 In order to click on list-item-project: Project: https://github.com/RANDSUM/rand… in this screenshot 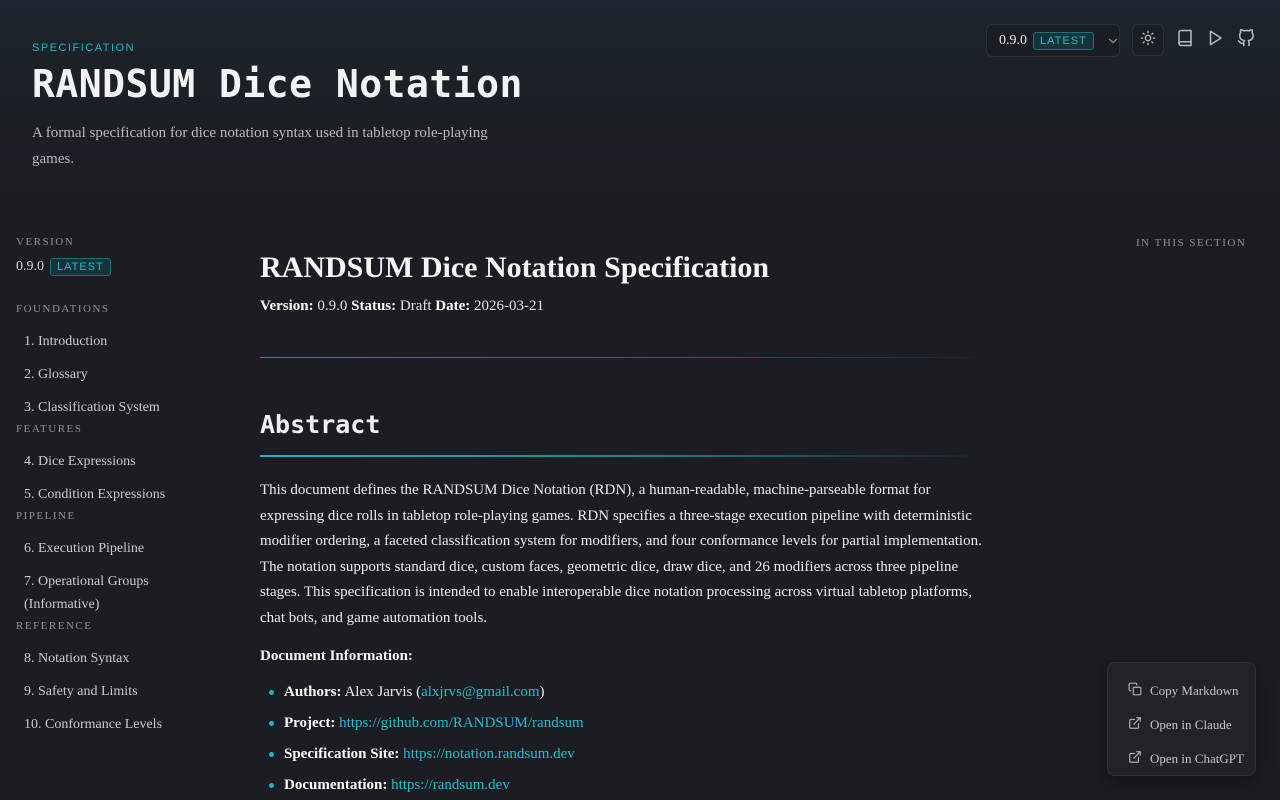, I will do `click(622, 723)`.